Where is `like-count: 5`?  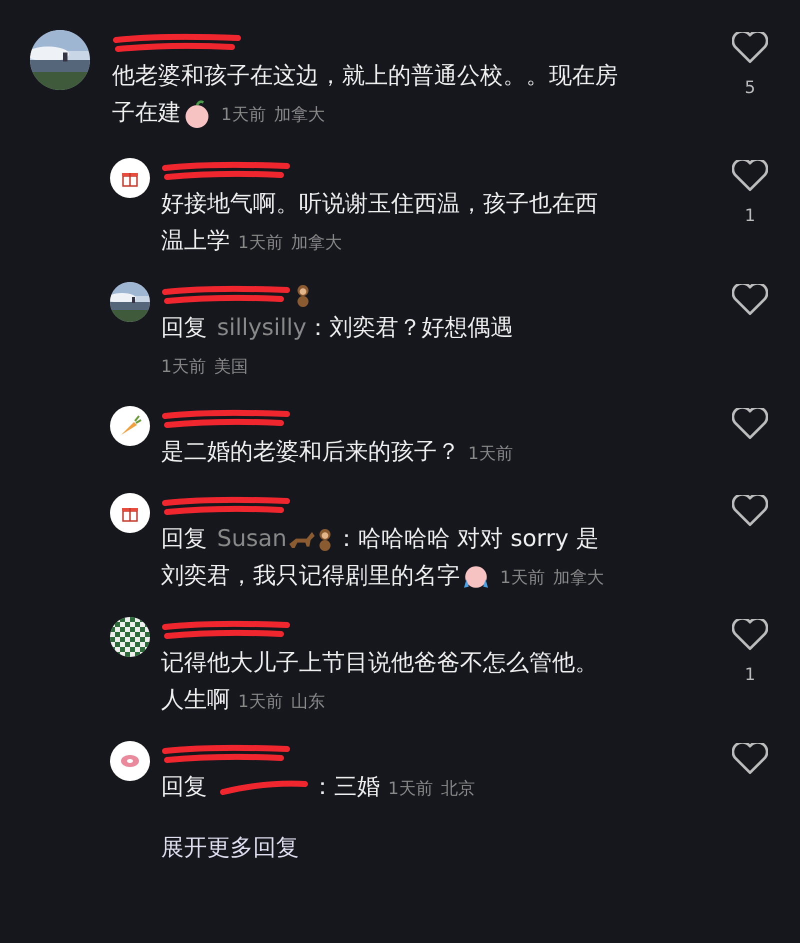 like-count: 5 is located at coordinates (750, 88).